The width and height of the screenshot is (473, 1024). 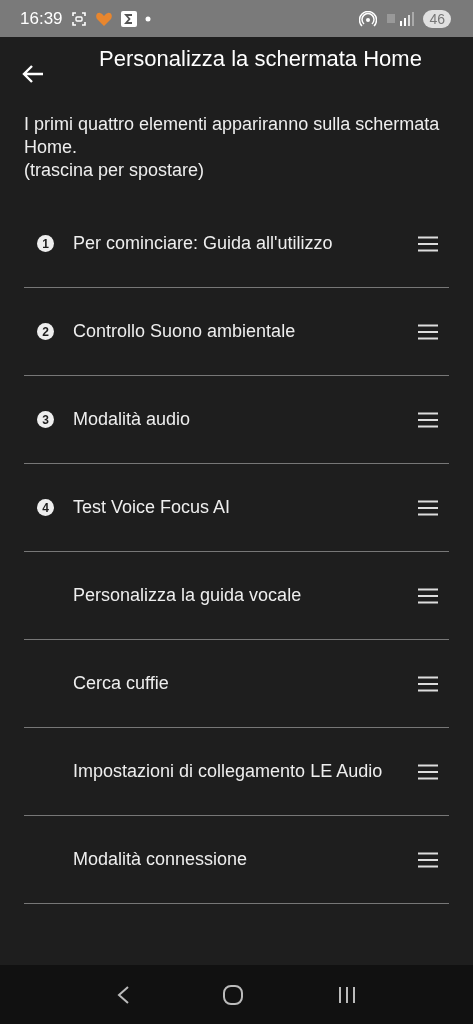 I want to click on list-item: Impostazioni di collegamento LE Audio, so click(x=236, y=772).